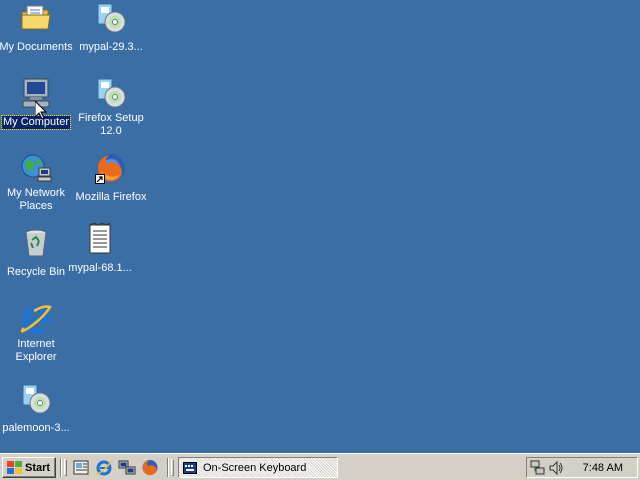 Image resolution: width=640 pixels, height=480 pixels. I want to click on desktop-icon-my-network-places: My Network Places, so click(37, 183).